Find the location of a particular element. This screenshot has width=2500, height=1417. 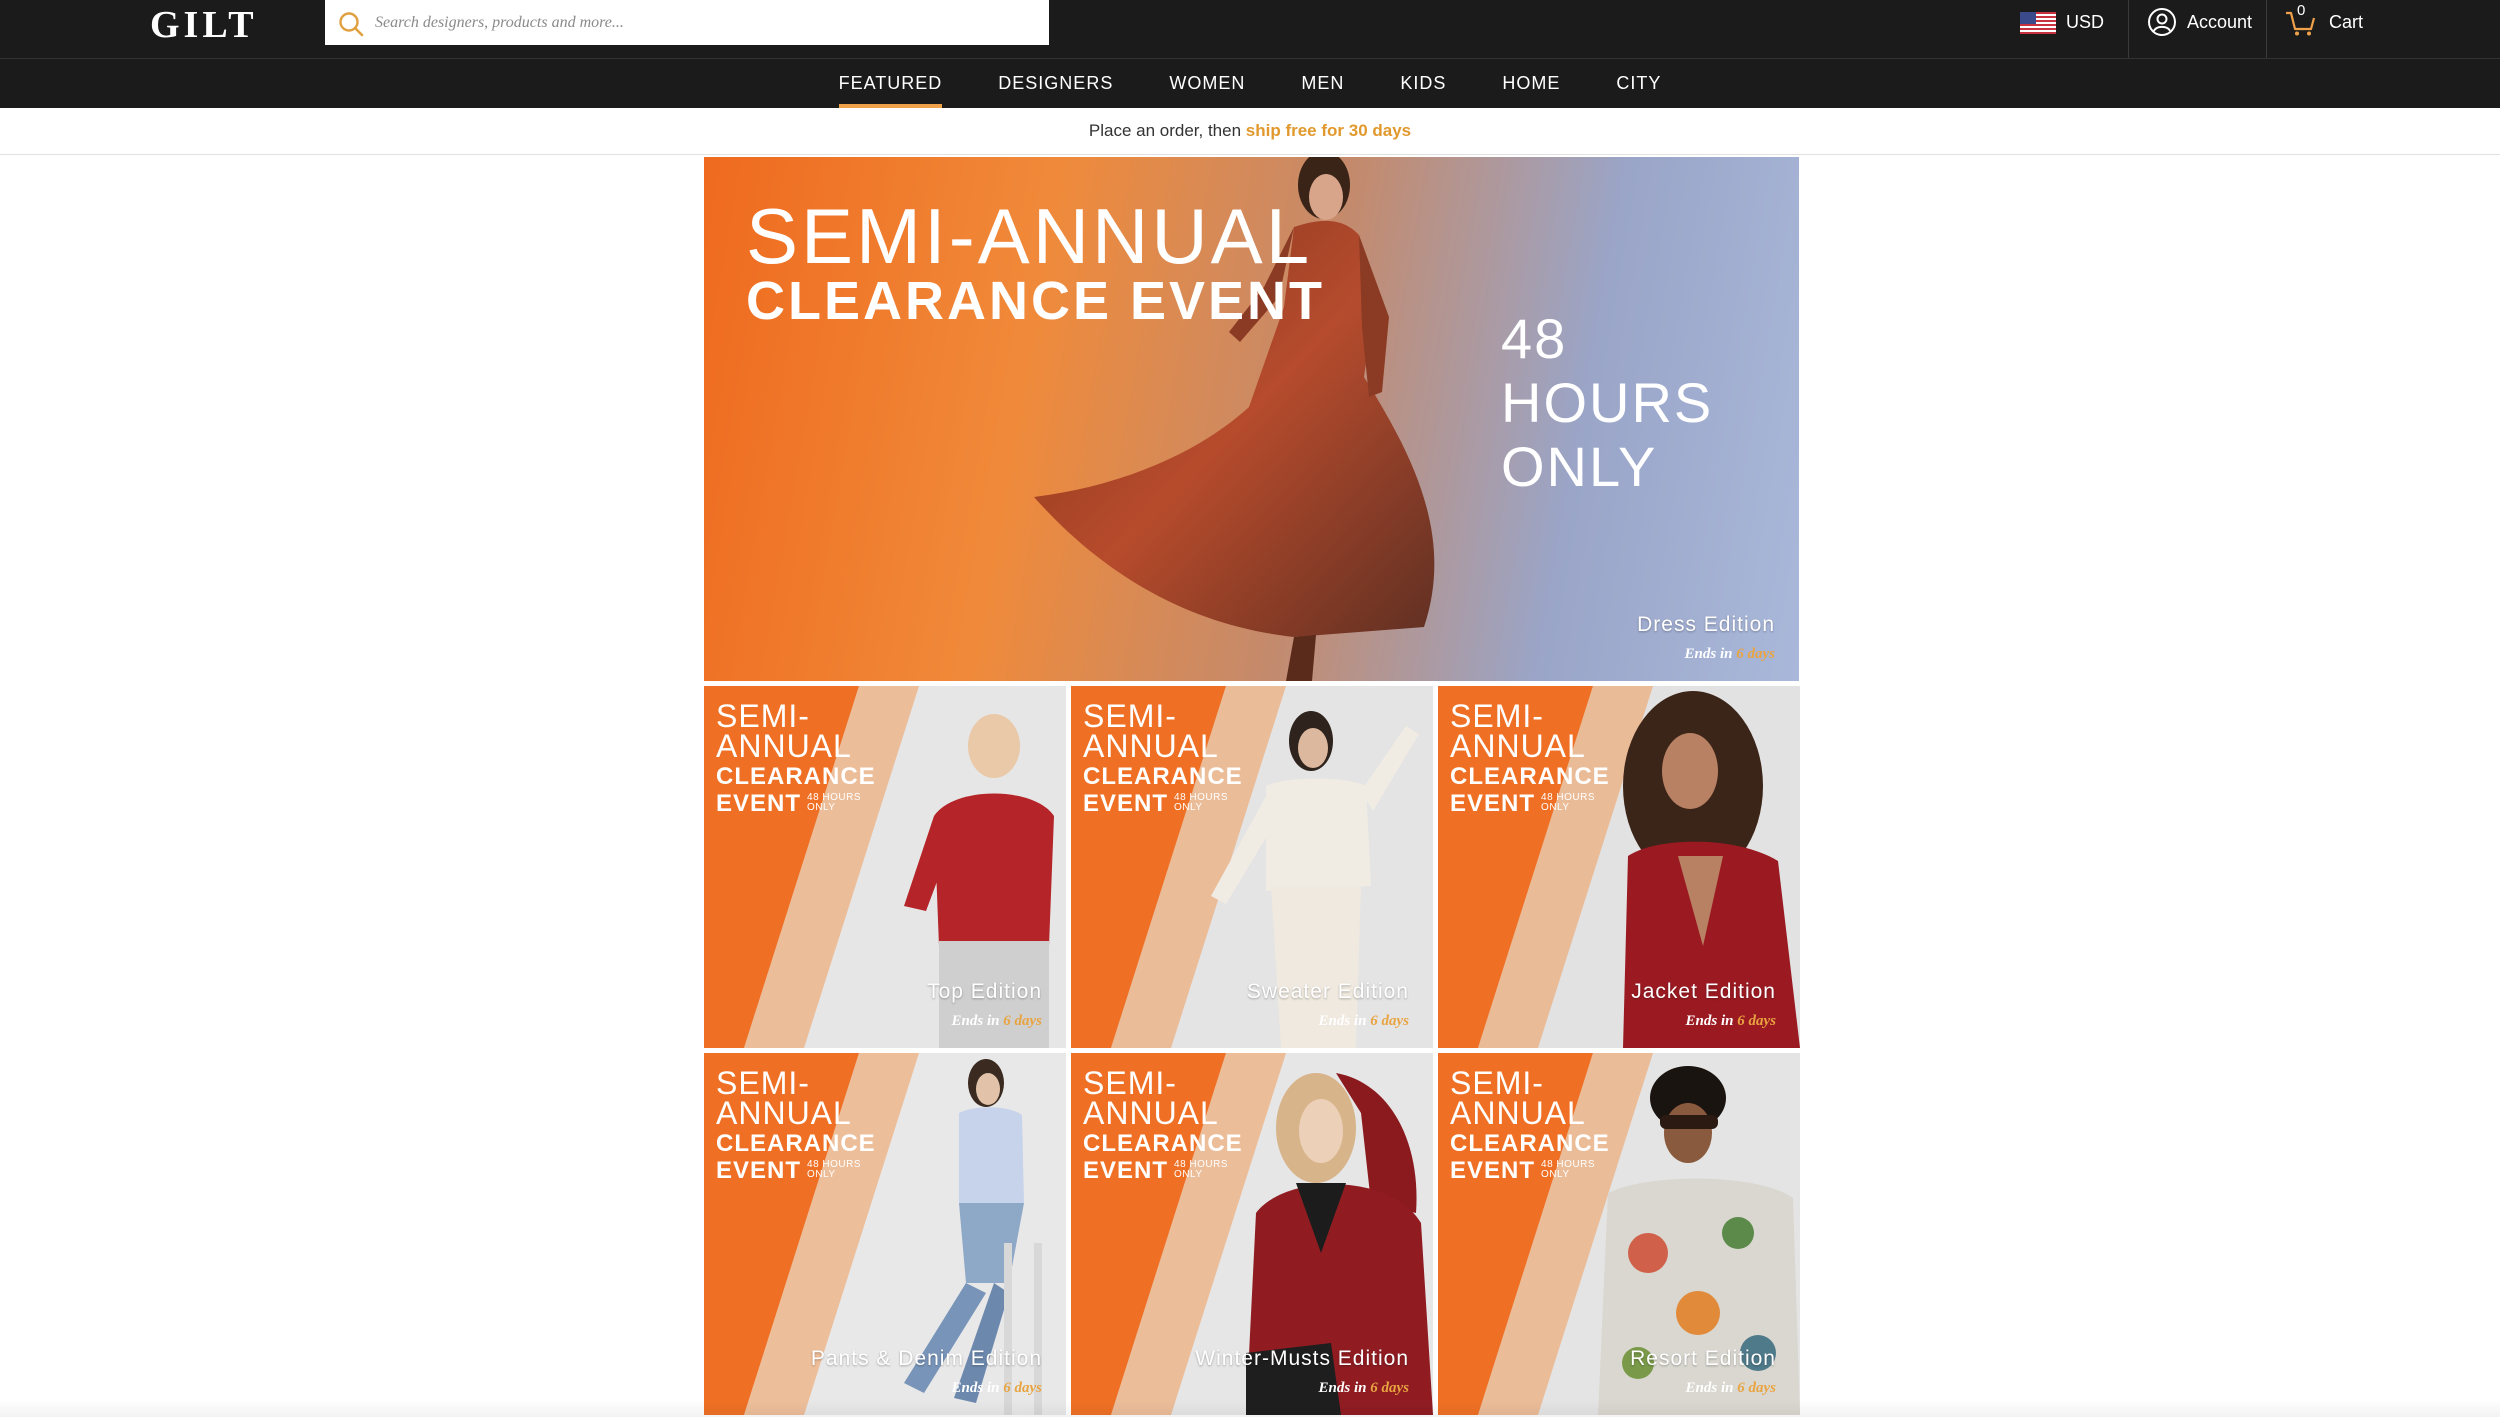

hero-duration: 48 HOURS ONLY is located at coordinates (1646, 403).